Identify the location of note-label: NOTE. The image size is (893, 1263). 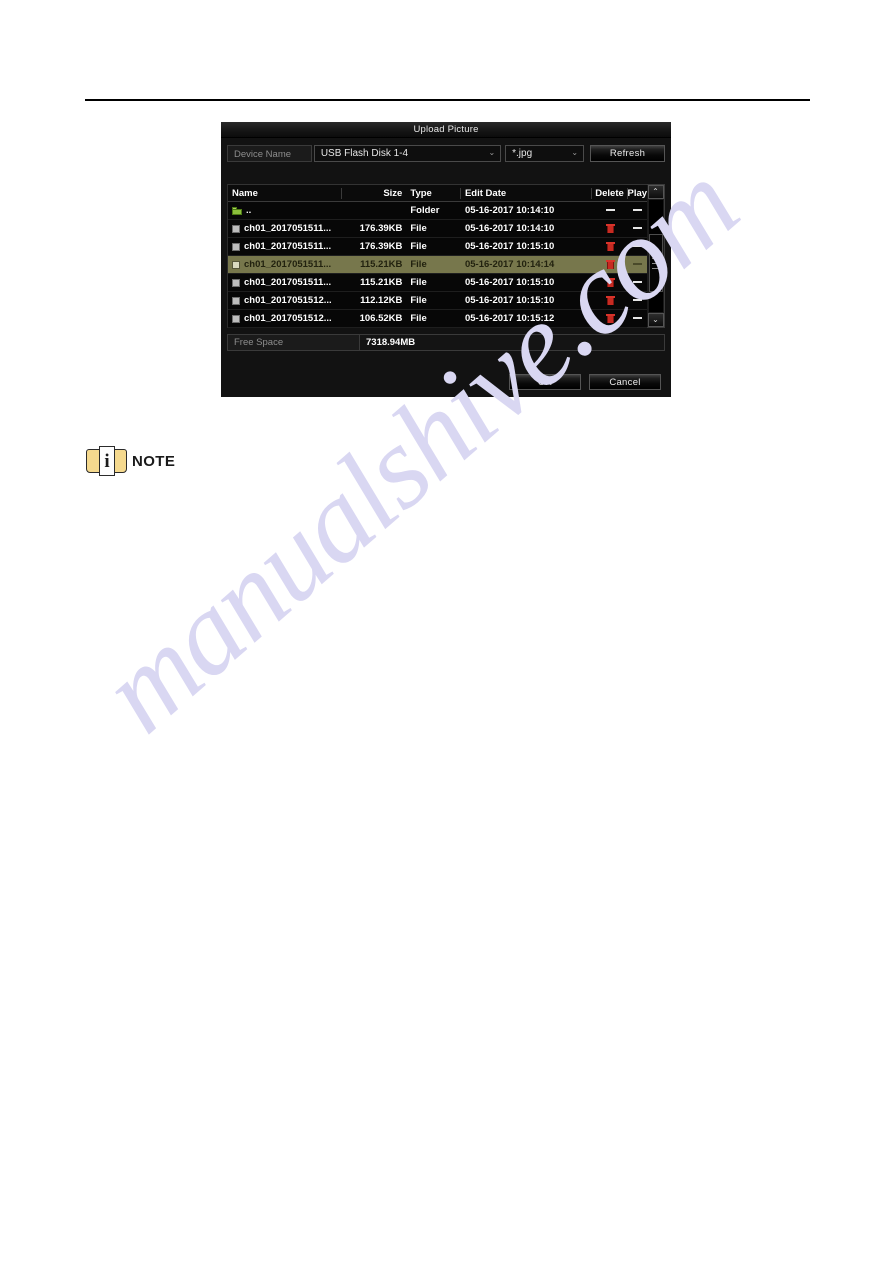
(154, 461).